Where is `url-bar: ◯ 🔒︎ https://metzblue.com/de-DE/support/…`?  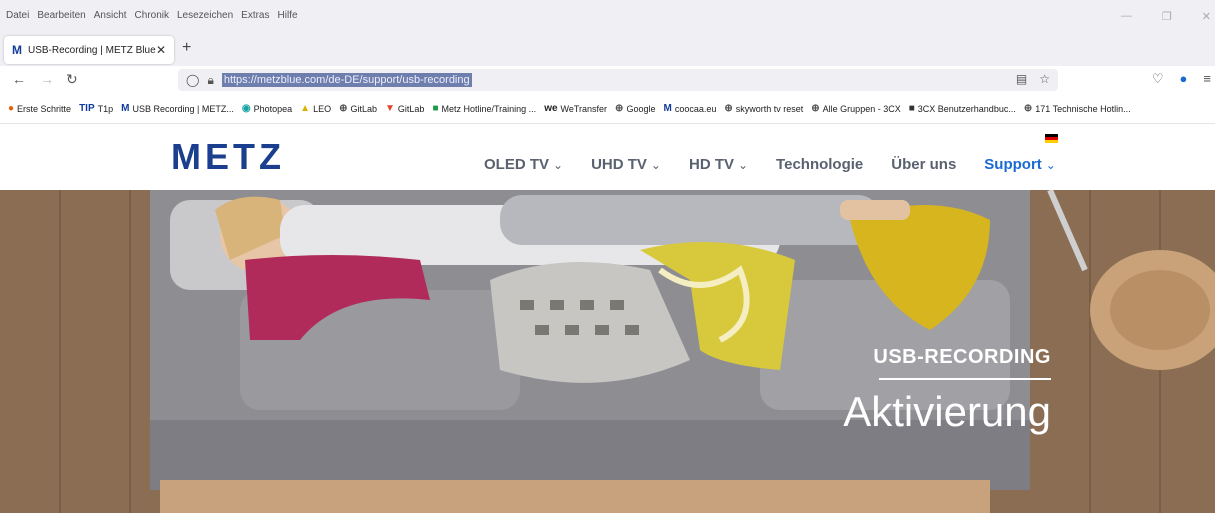
url-bar: ◯ 🔒︎ https://metzblue.com/de-DE/support/… is located at coordinates (618, 80).